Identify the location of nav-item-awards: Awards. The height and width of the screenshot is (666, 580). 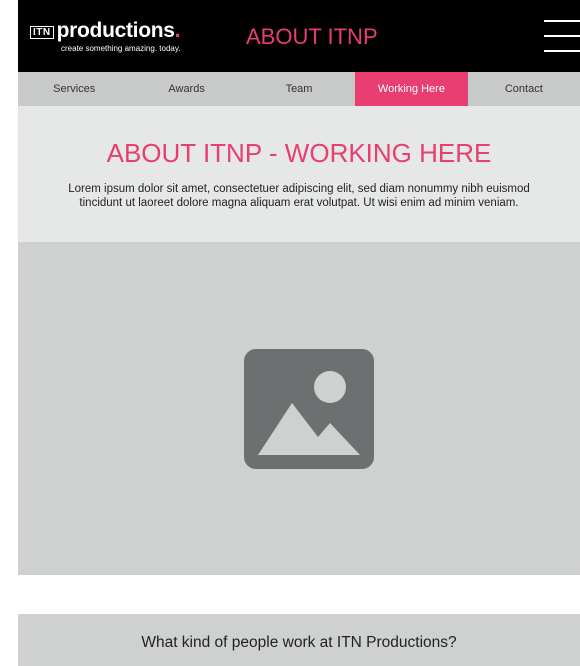
(186, 89).